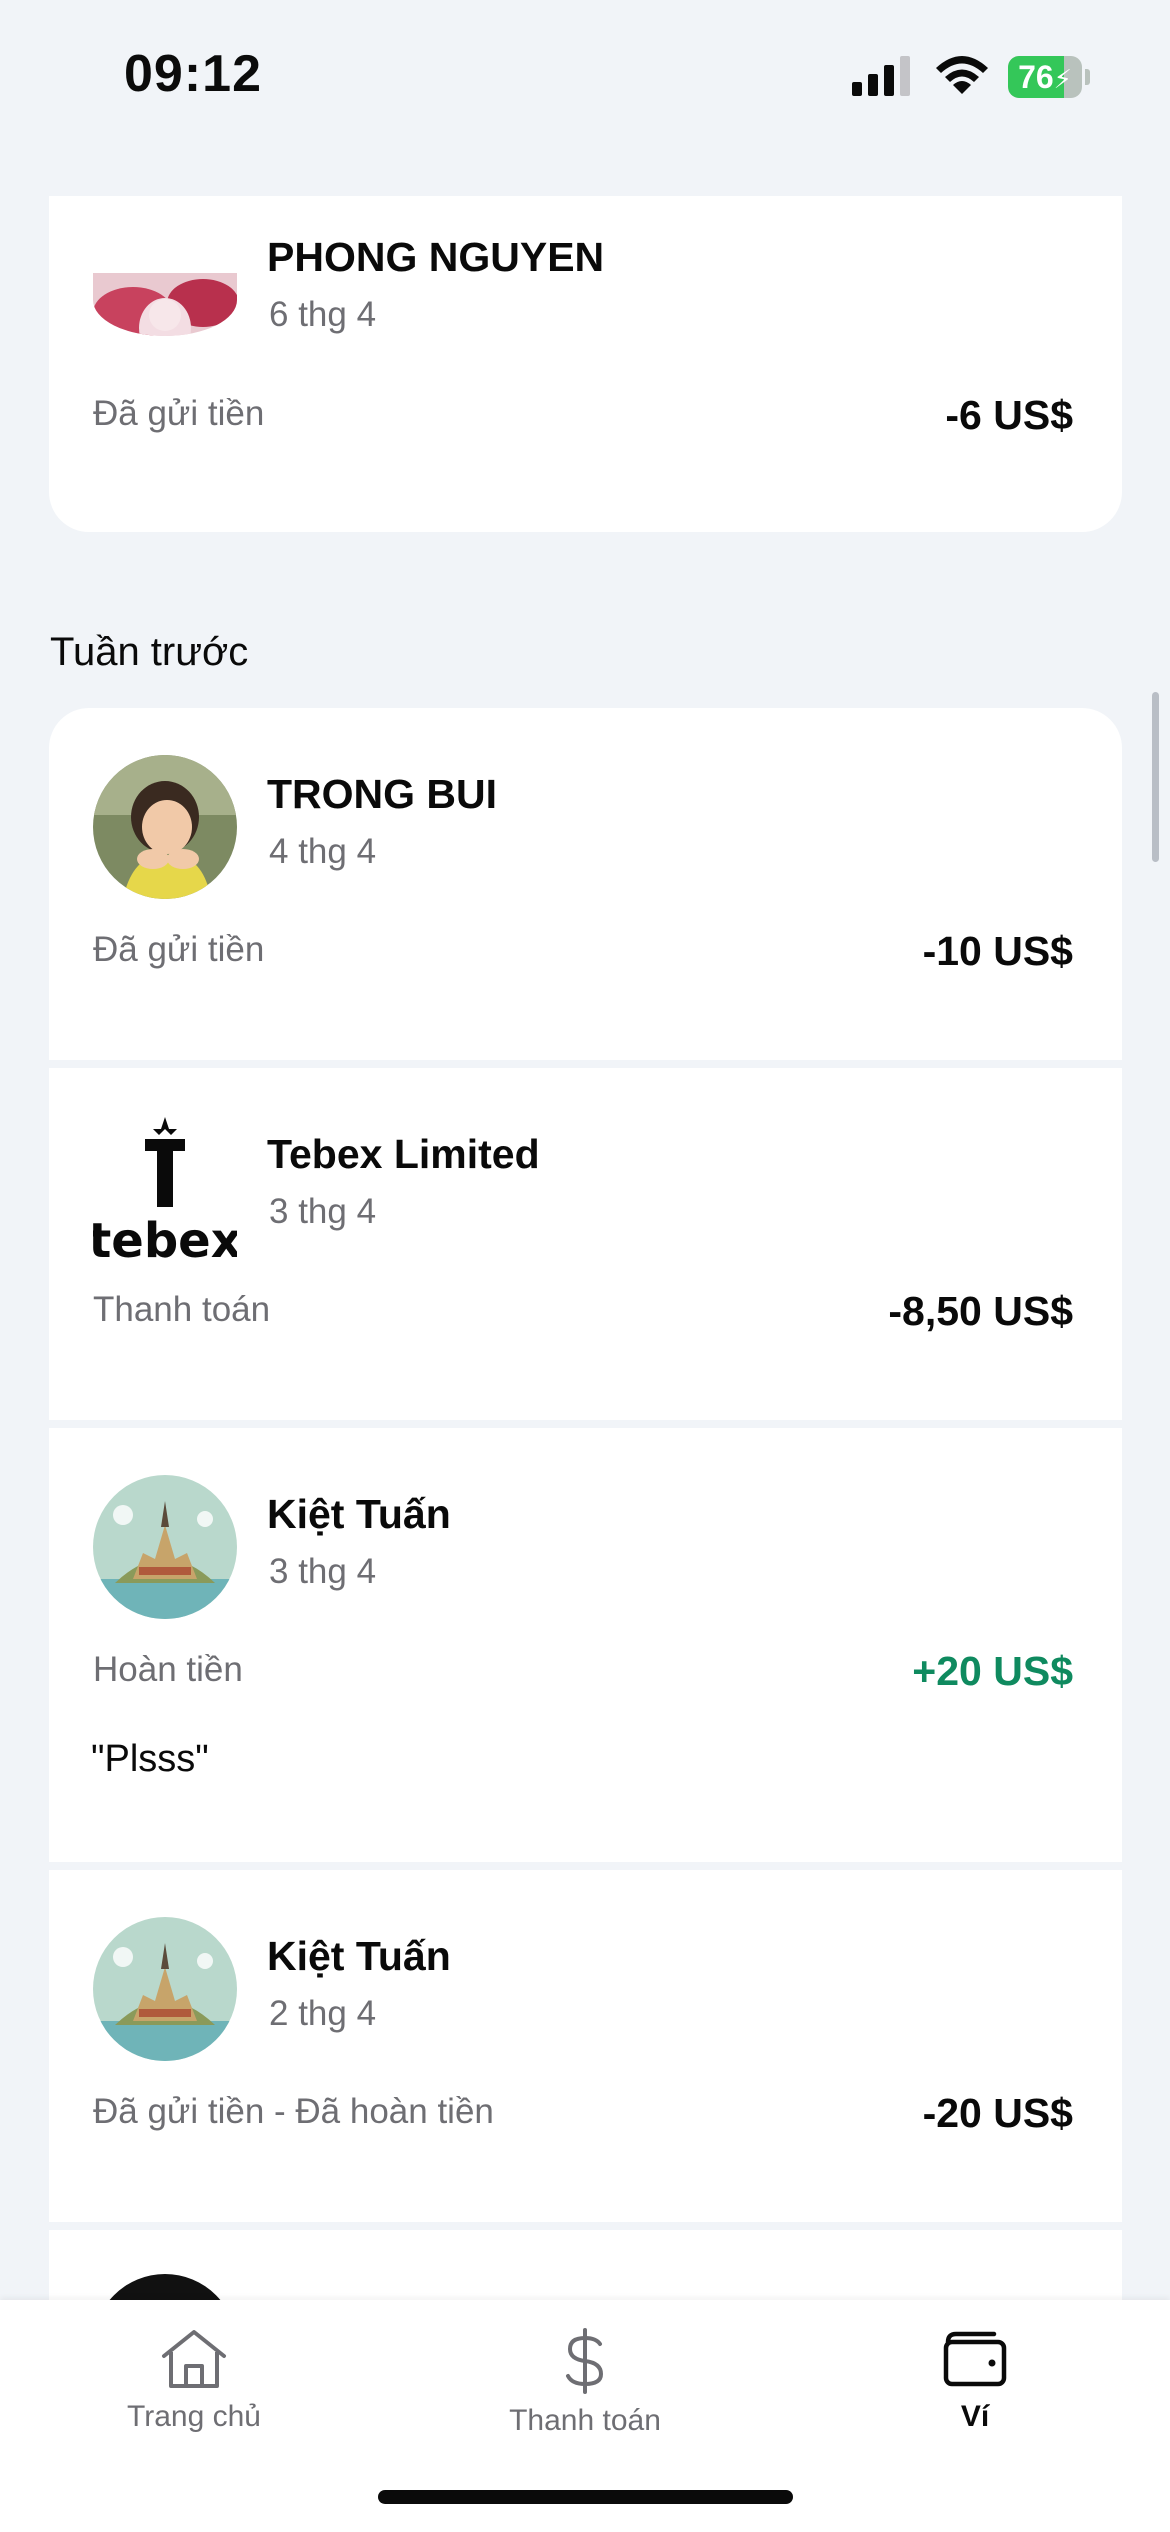  I want to click on transaction-note: "Plsss", so click(150, 1759).